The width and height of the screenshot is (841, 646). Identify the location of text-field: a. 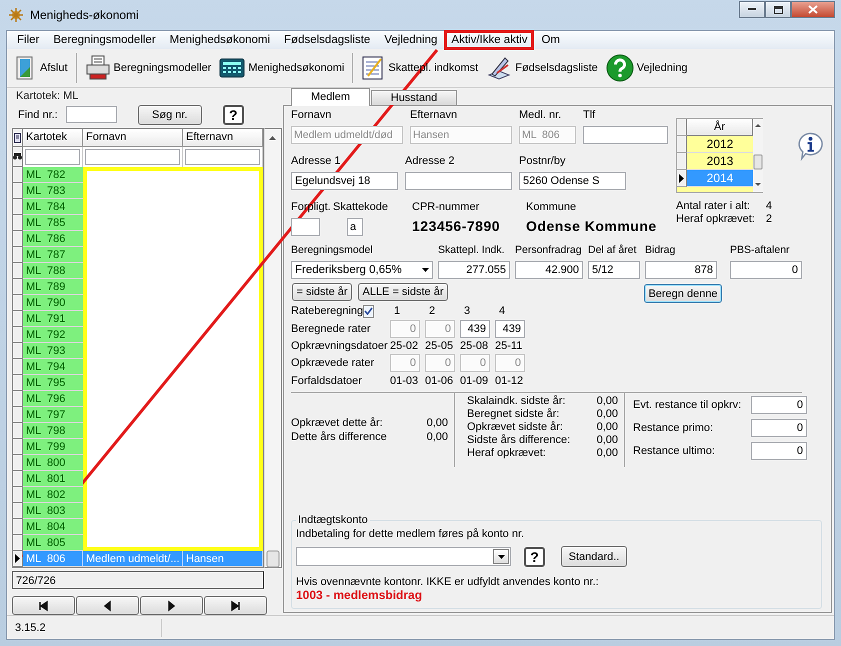
(355, 227).